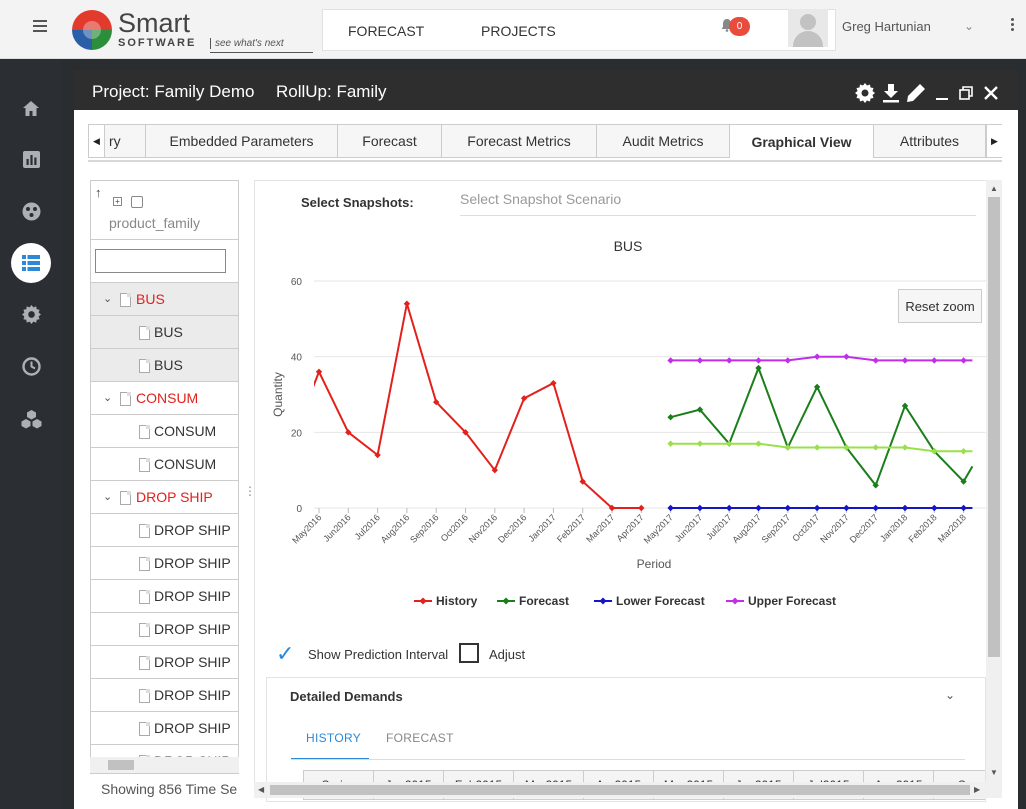  I want to click on arrow-up-icon: ↑, so click(98, 192).